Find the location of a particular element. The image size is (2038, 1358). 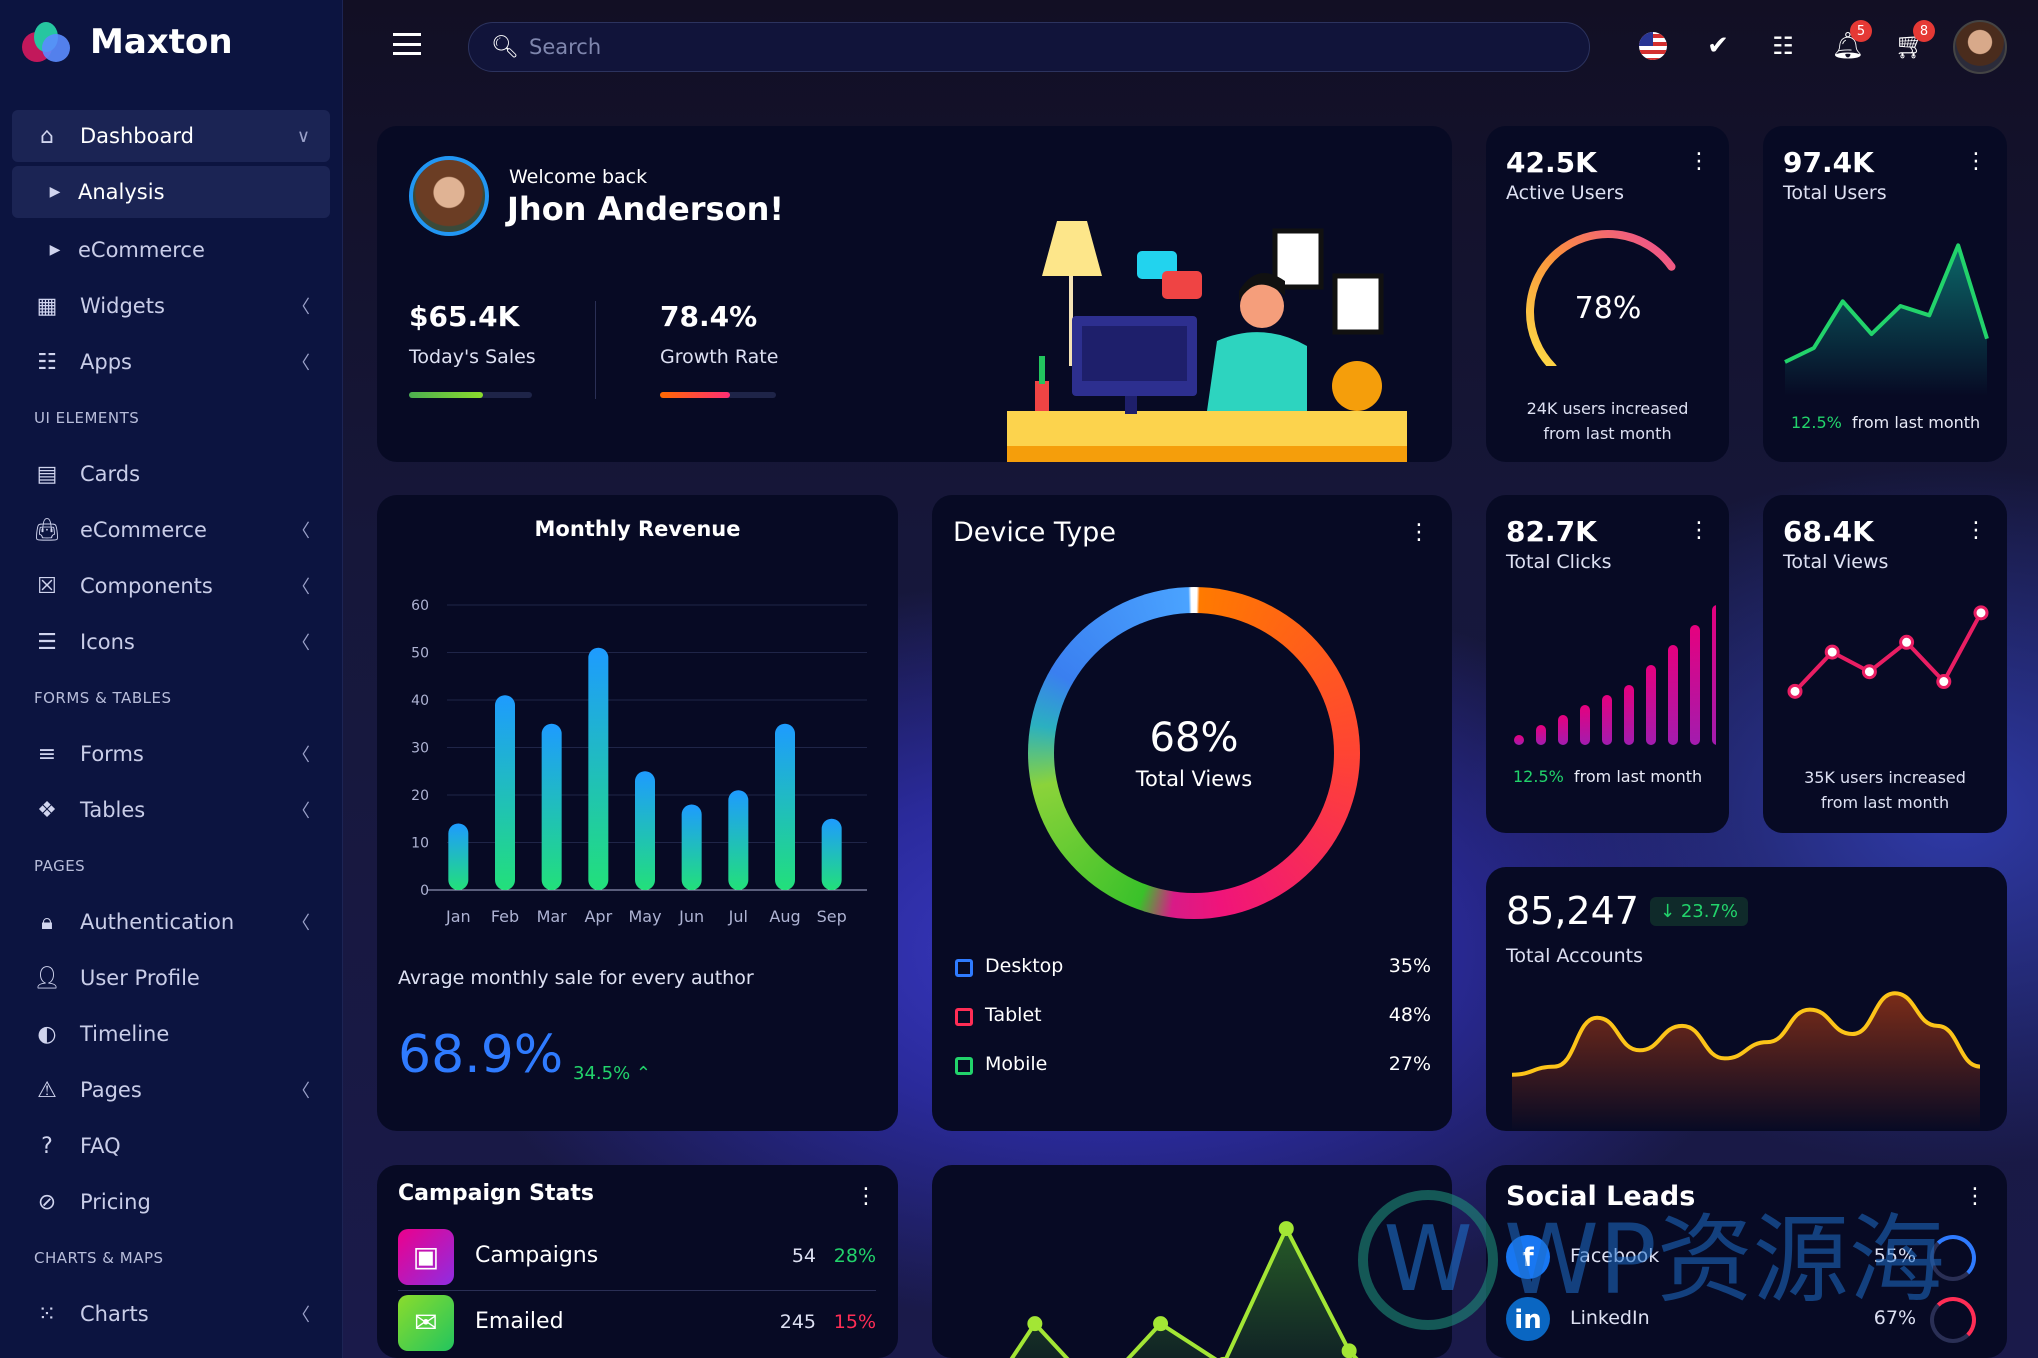

revenue-percent: 68.9% is located at coordinates (481, 1055).